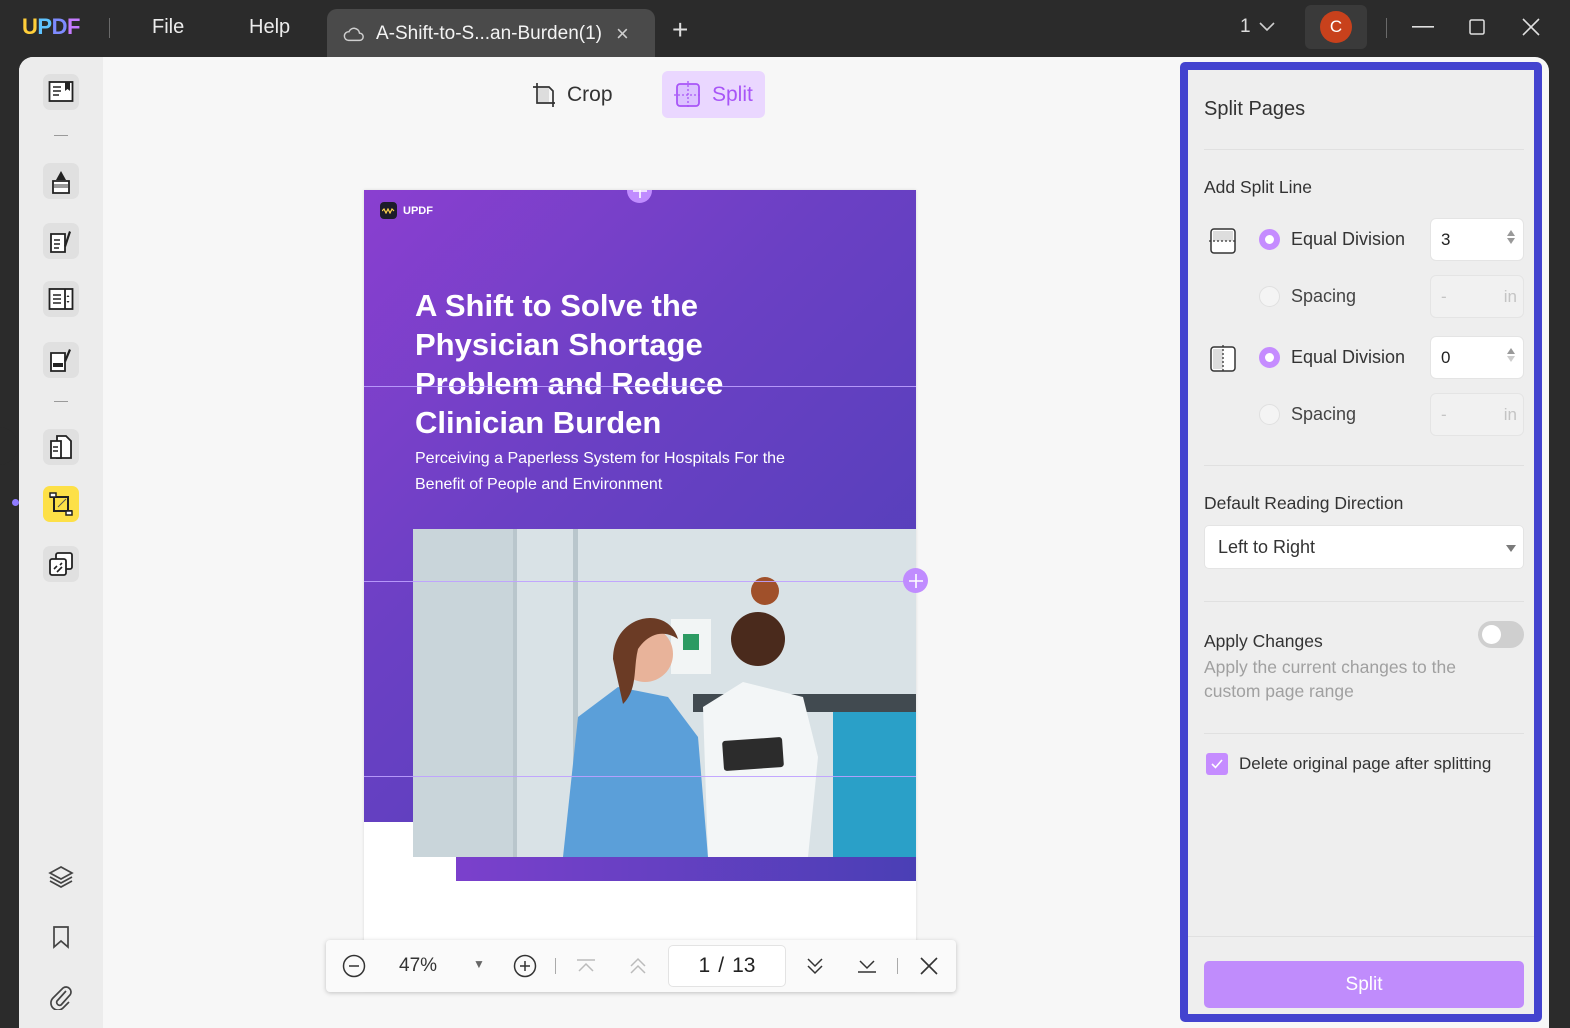  What do you see at coordinates (61, 135) in the screenshot?
I see `sidebar-divider` at bounding box center [61, 135].